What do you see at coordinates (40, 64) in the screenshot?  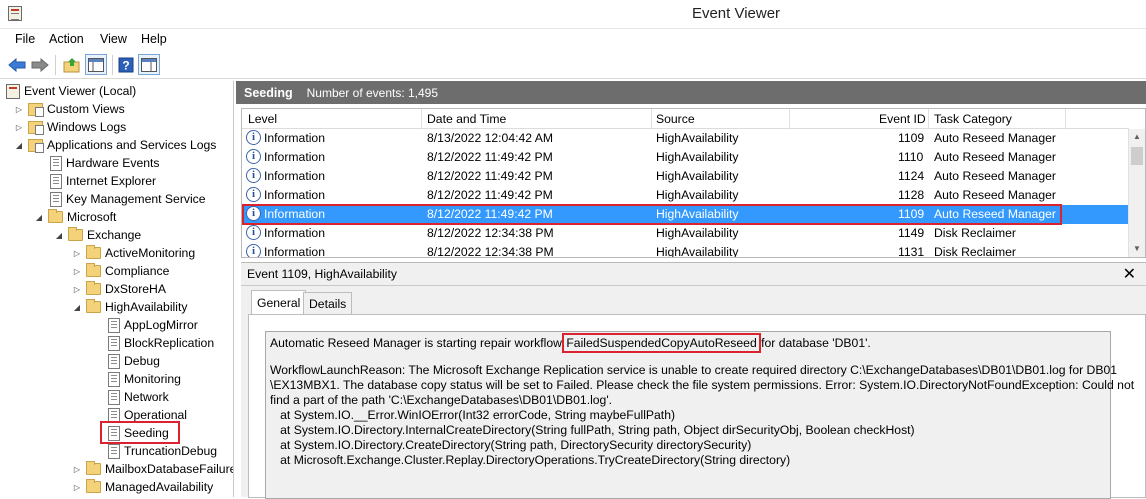 I see `forward-button` at bounding box center [40, 64].